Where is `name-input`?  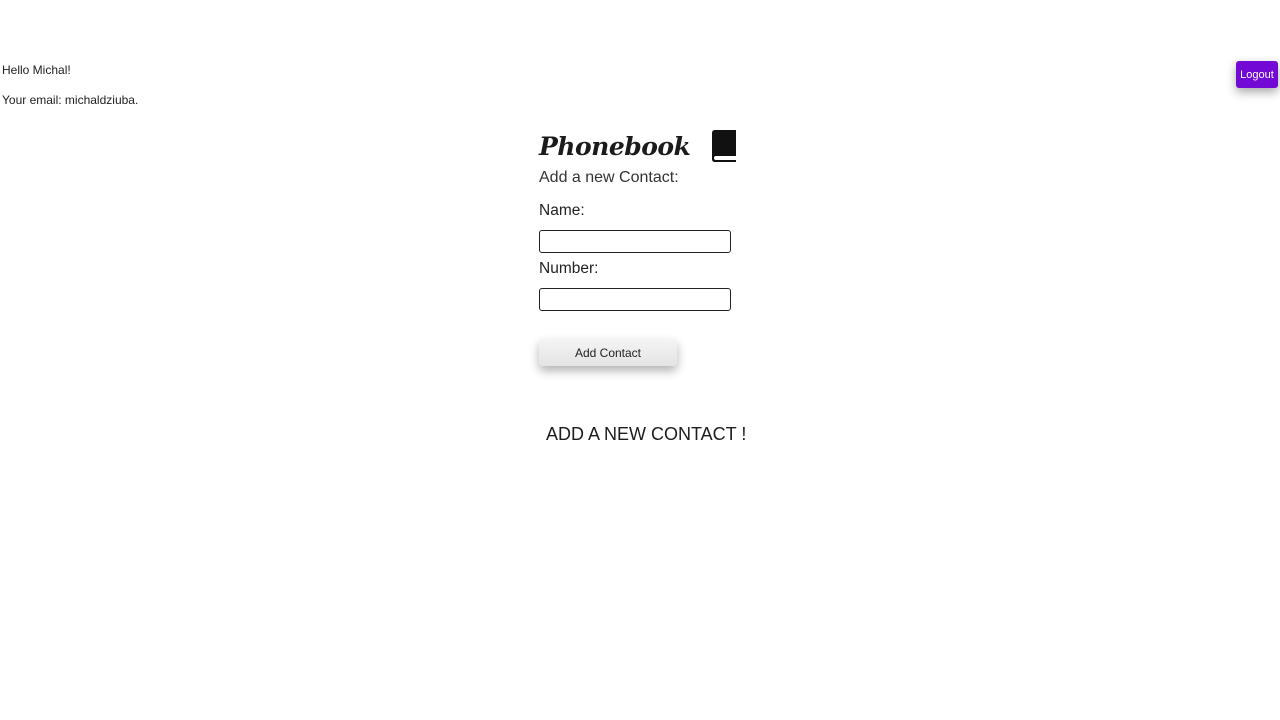
name-input is located at coordinates (635, 241).